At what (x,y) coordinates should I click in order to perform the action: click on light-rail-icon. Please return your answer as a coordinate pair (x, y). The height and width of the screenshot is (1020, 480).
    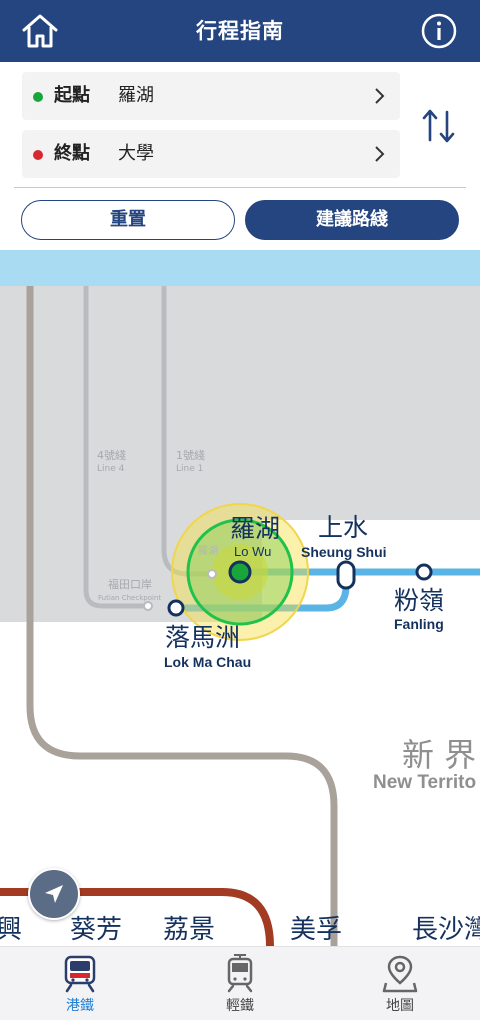
    Looking at the image, I should click on (240, 973).